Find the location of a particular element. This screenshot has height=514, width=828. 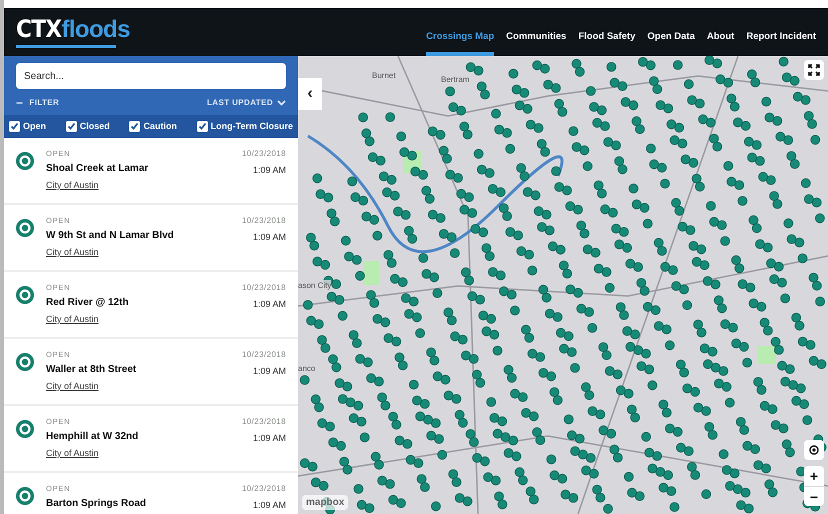

filter-toggle: − FILTER is located at coordinates (38, 103).